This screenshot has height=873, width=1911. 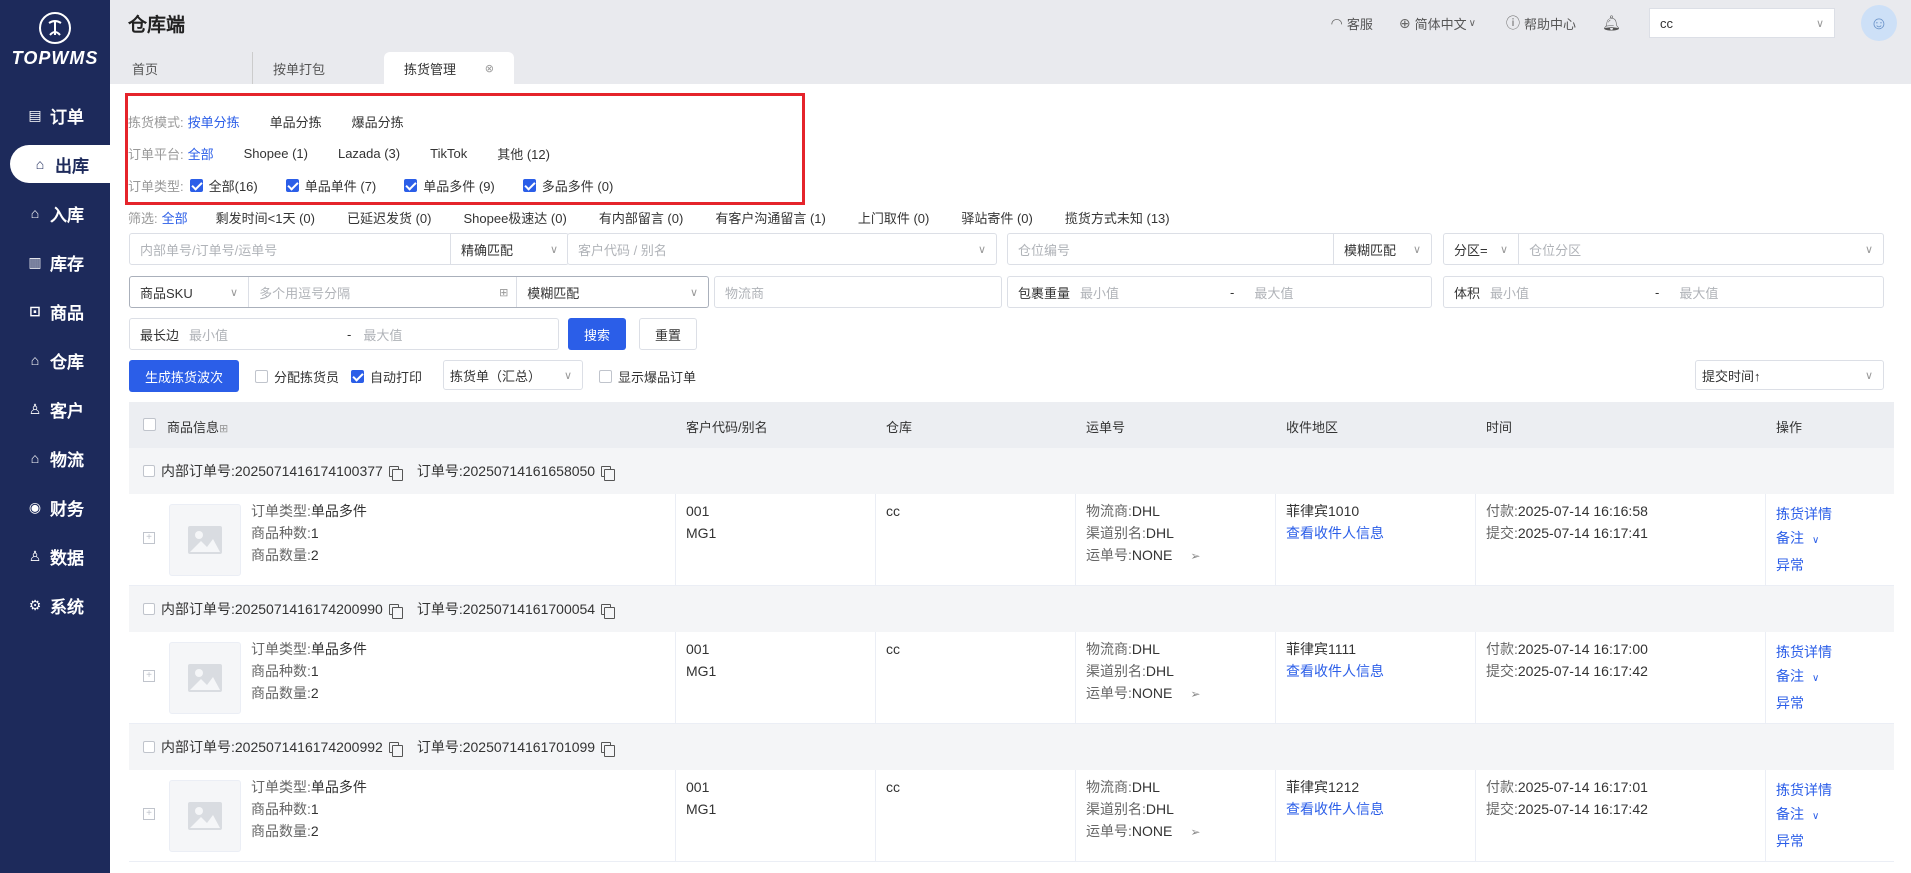 I want to click on location-input: 仓位编号, so click(x=1170, y=249).